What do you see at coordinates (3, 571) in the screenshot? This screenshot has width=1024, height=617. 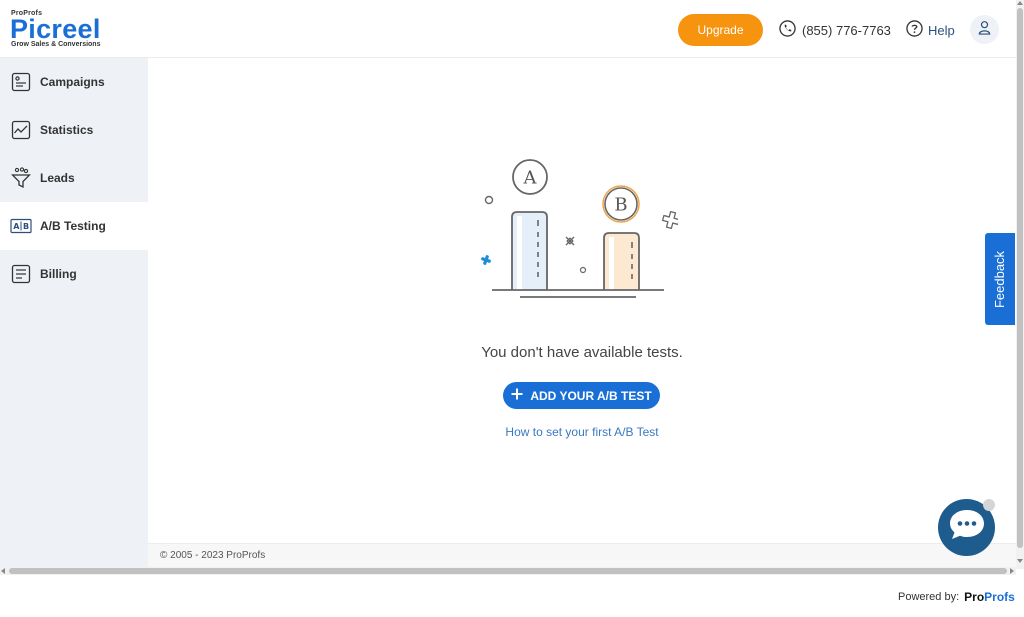 I see `scroll-left-icon` at bounding box center [3, 571].